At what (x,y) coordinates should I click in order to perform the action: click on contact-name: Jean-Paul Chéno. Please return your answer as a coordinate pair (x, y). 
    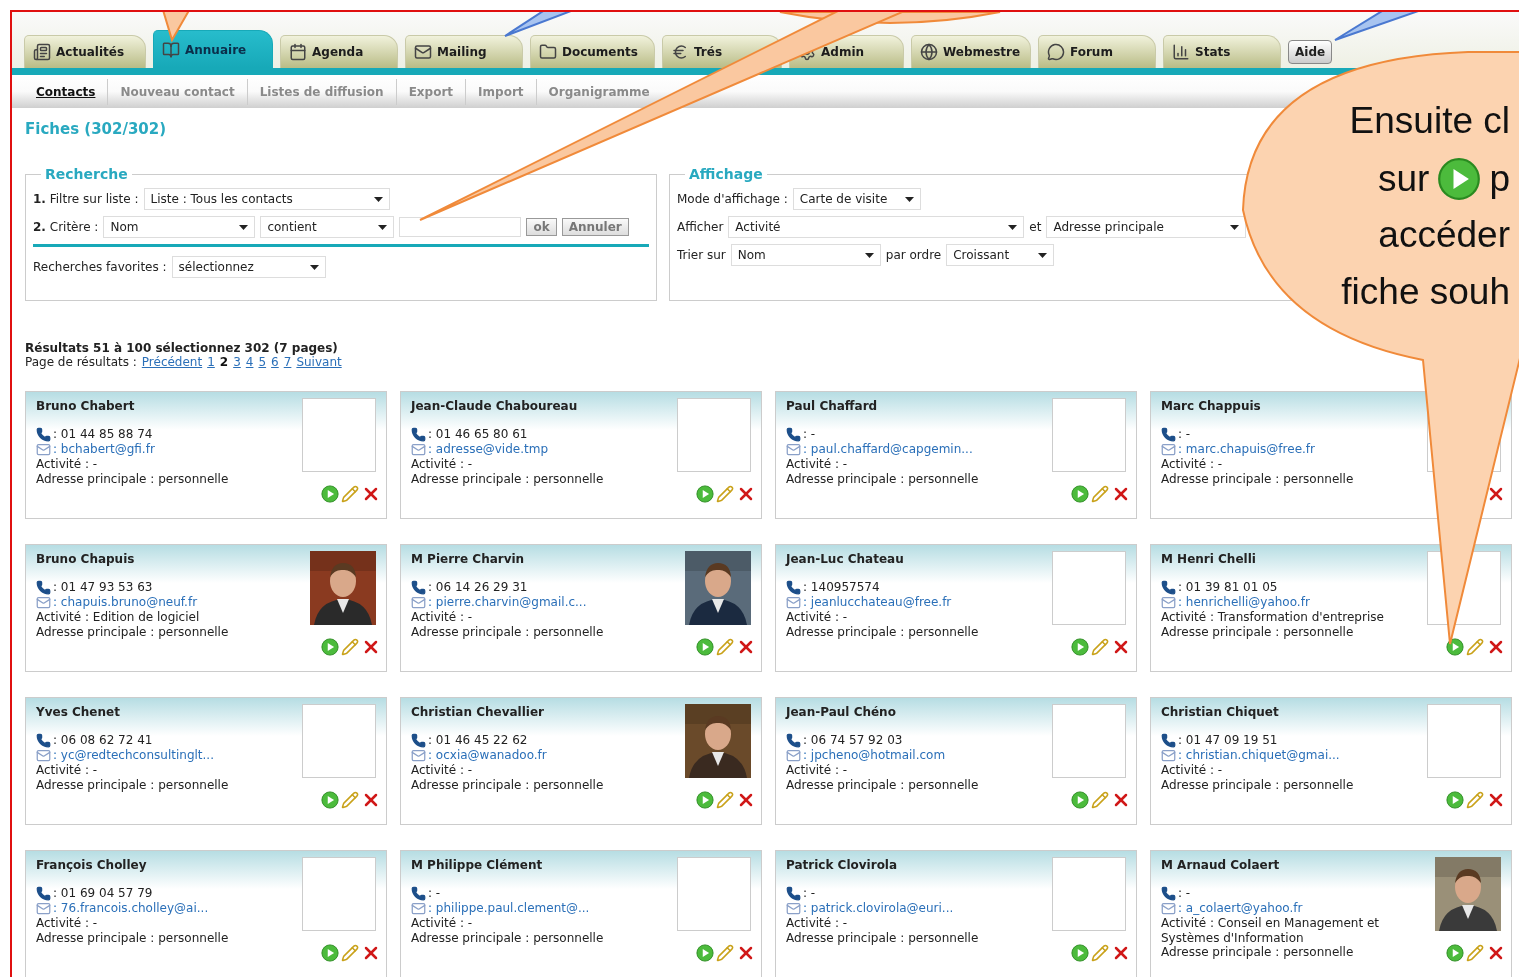
    Looking at the image, I should click on (841, 712).